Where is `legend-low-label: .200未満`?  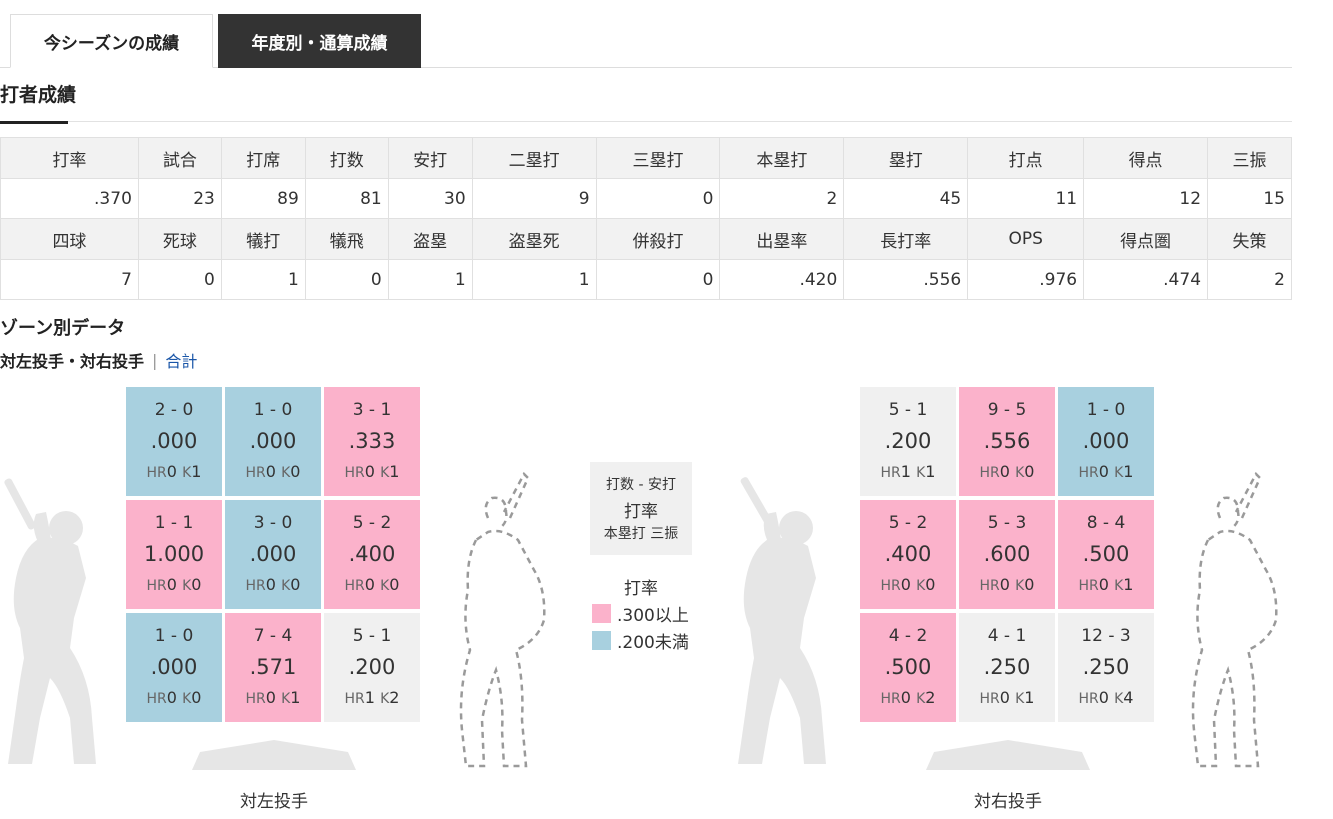 legend-low-label: .200未満 is located at coordinates (653, 643).